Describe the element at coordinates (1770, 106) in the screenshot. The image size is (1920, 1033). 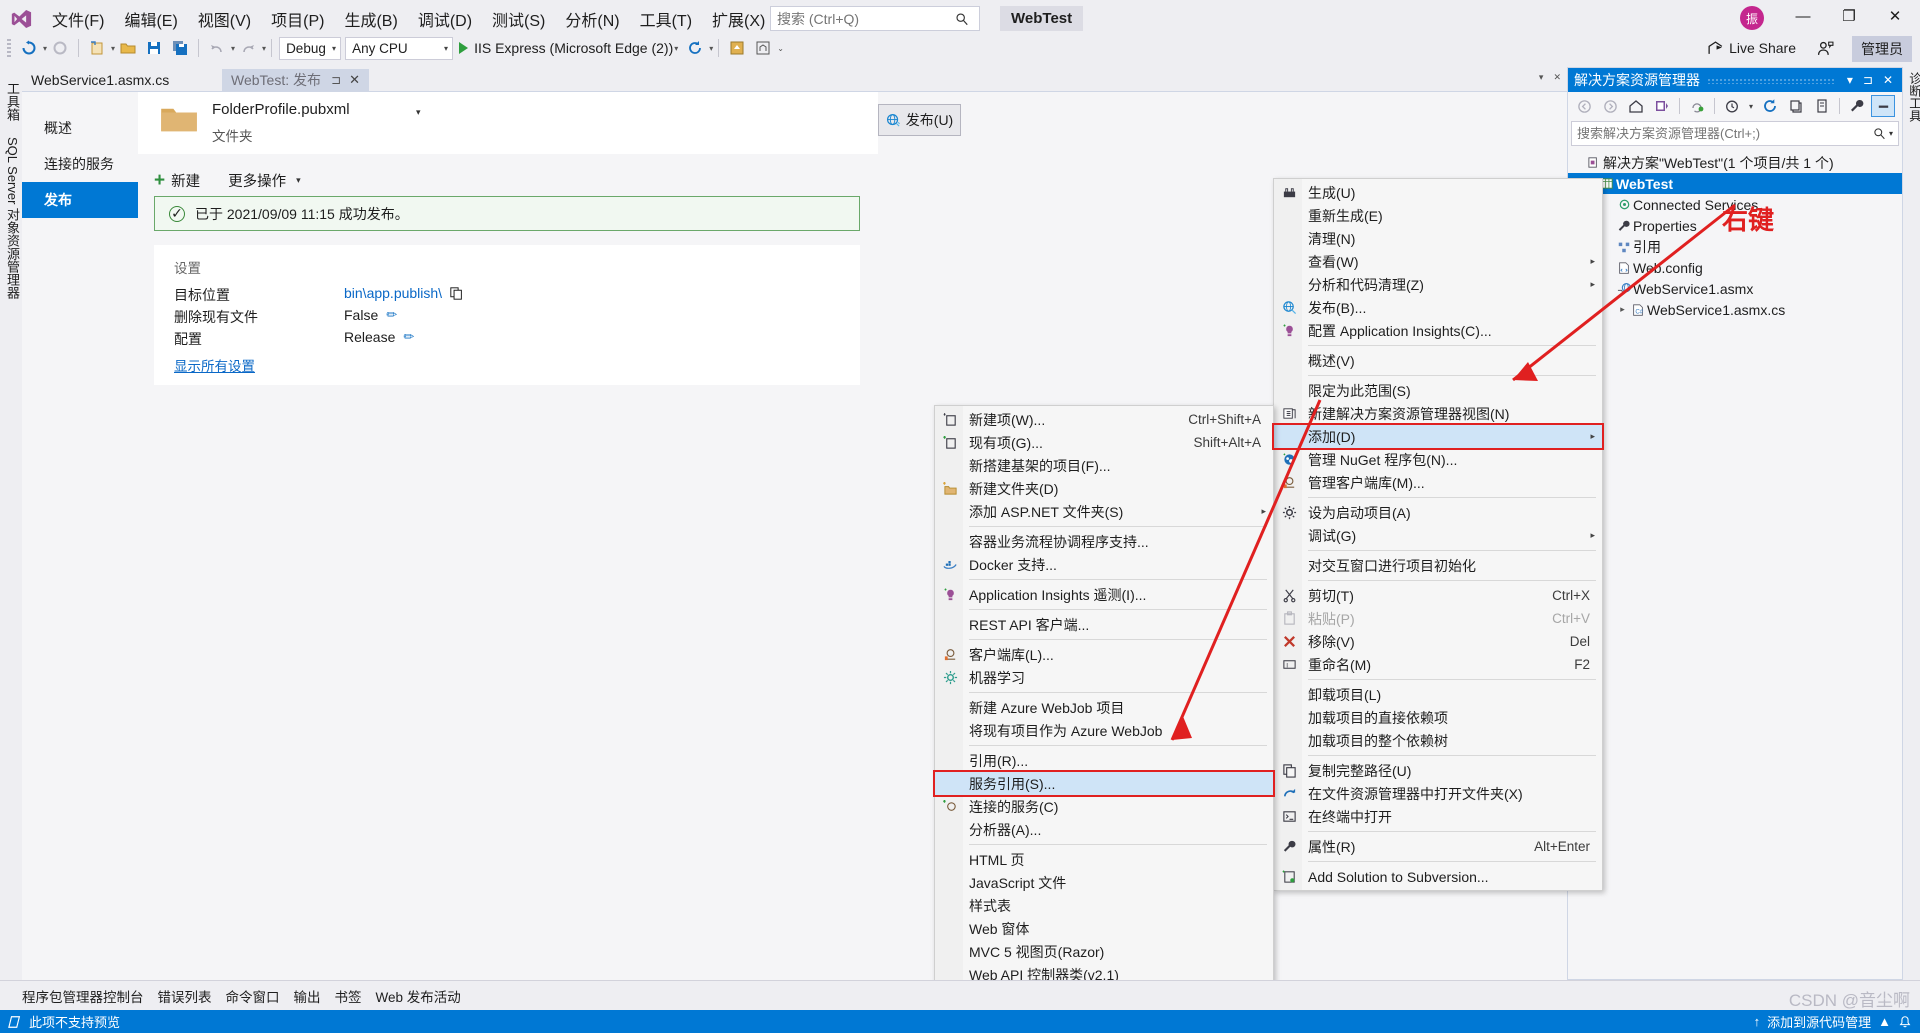
I see `refresh-icon` at that location.